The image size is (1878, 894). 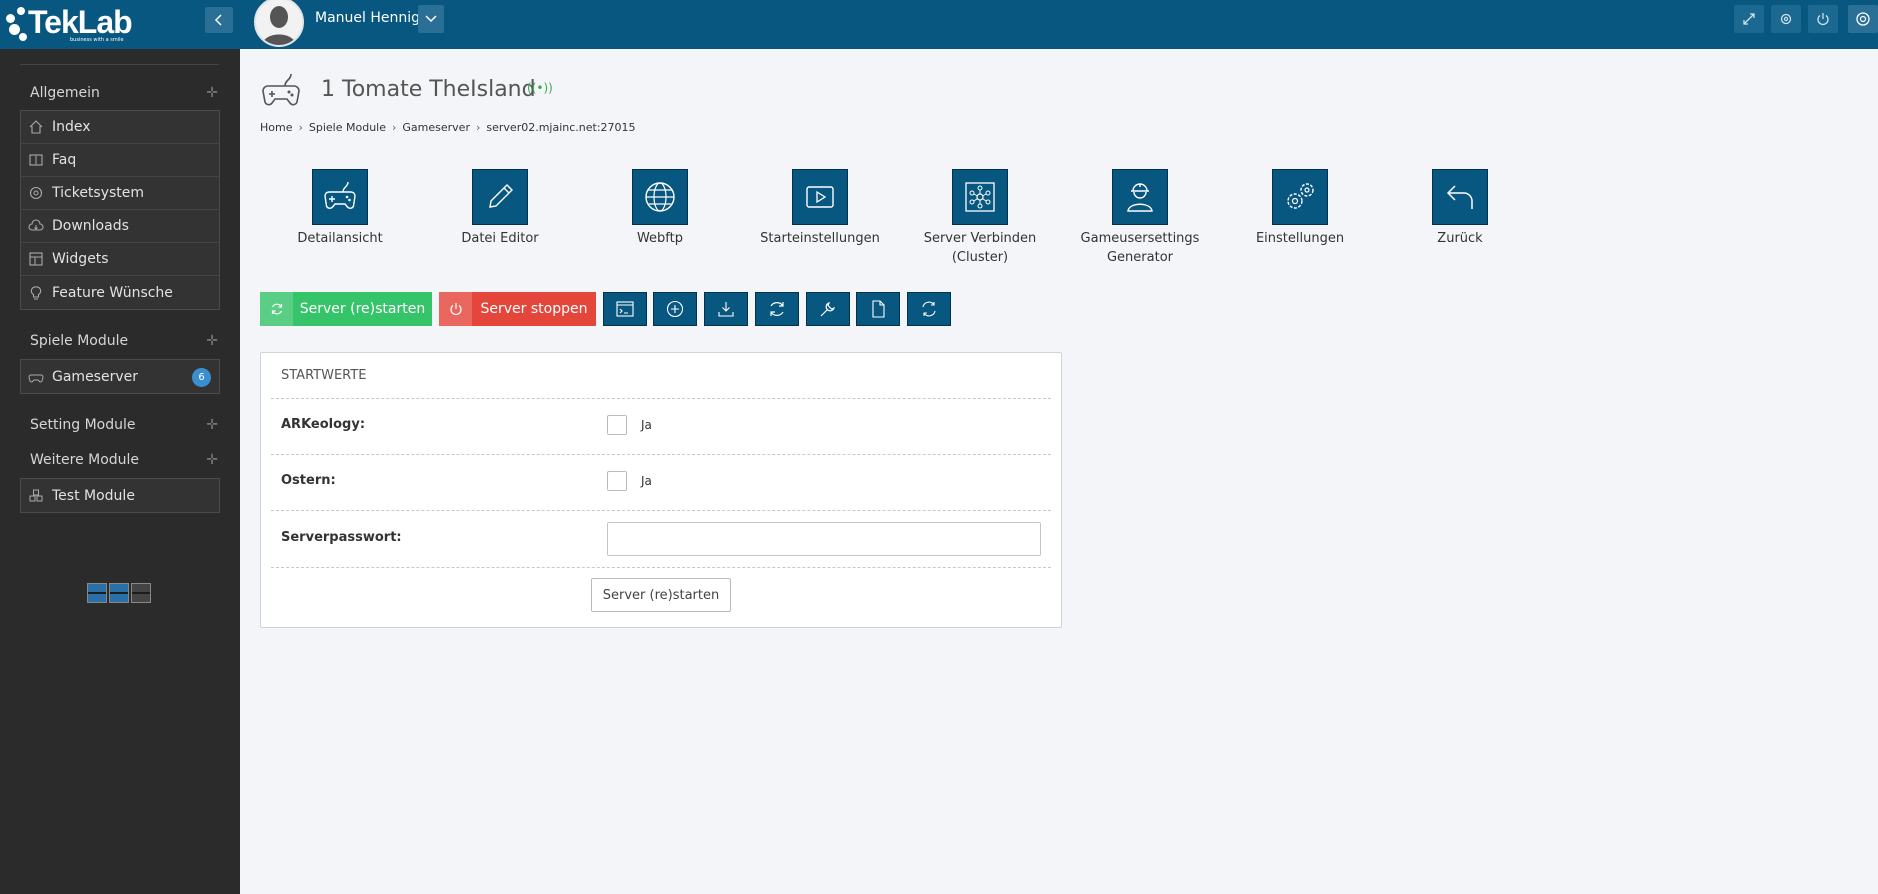 What do you see at coordinates (1300, 208) in the screenshot?
I see `tile-einstellungen: Einstellungen` at bounding box center [1300, 208].